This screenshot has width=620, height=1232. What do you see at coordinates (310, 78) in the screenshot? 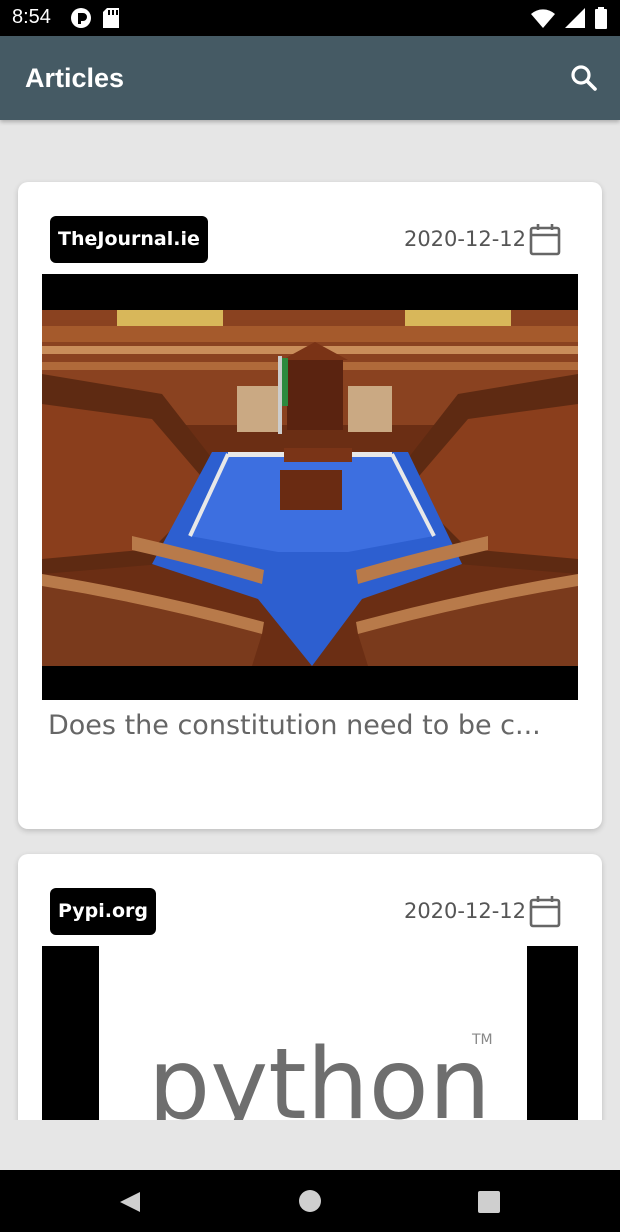
I see `app-bar: Articles` at bounding box center [310, 78].